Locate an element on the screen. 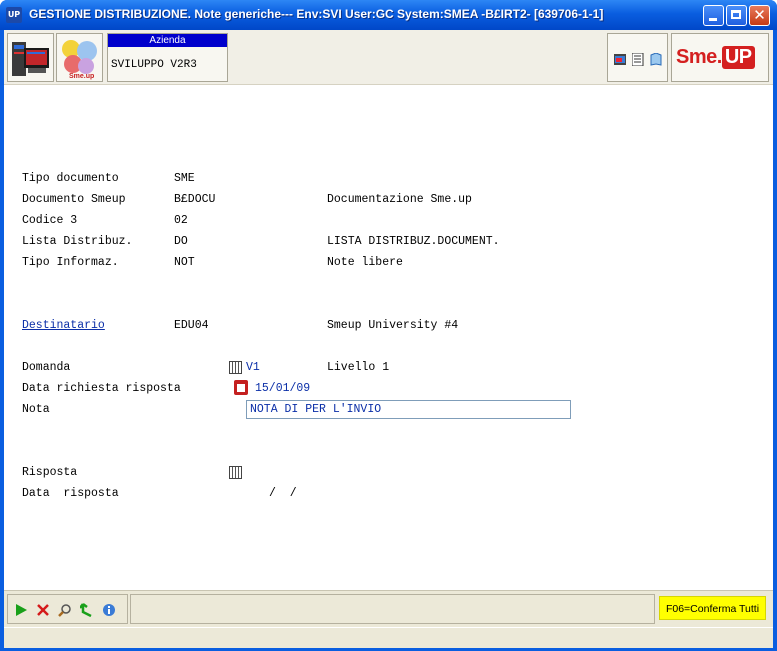 This screenshot has width=777, height=651. window-icon is located at coordinates (620, 59).